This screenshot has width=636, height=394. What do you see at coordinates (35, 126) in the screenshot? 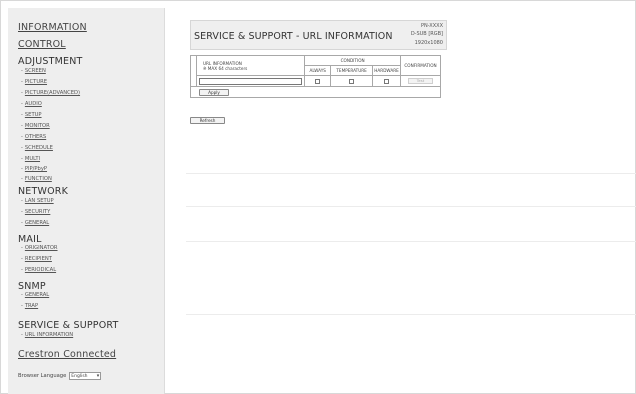
I see `nav-item-monitor: - MONITOR` at bounding box center [35, 126].